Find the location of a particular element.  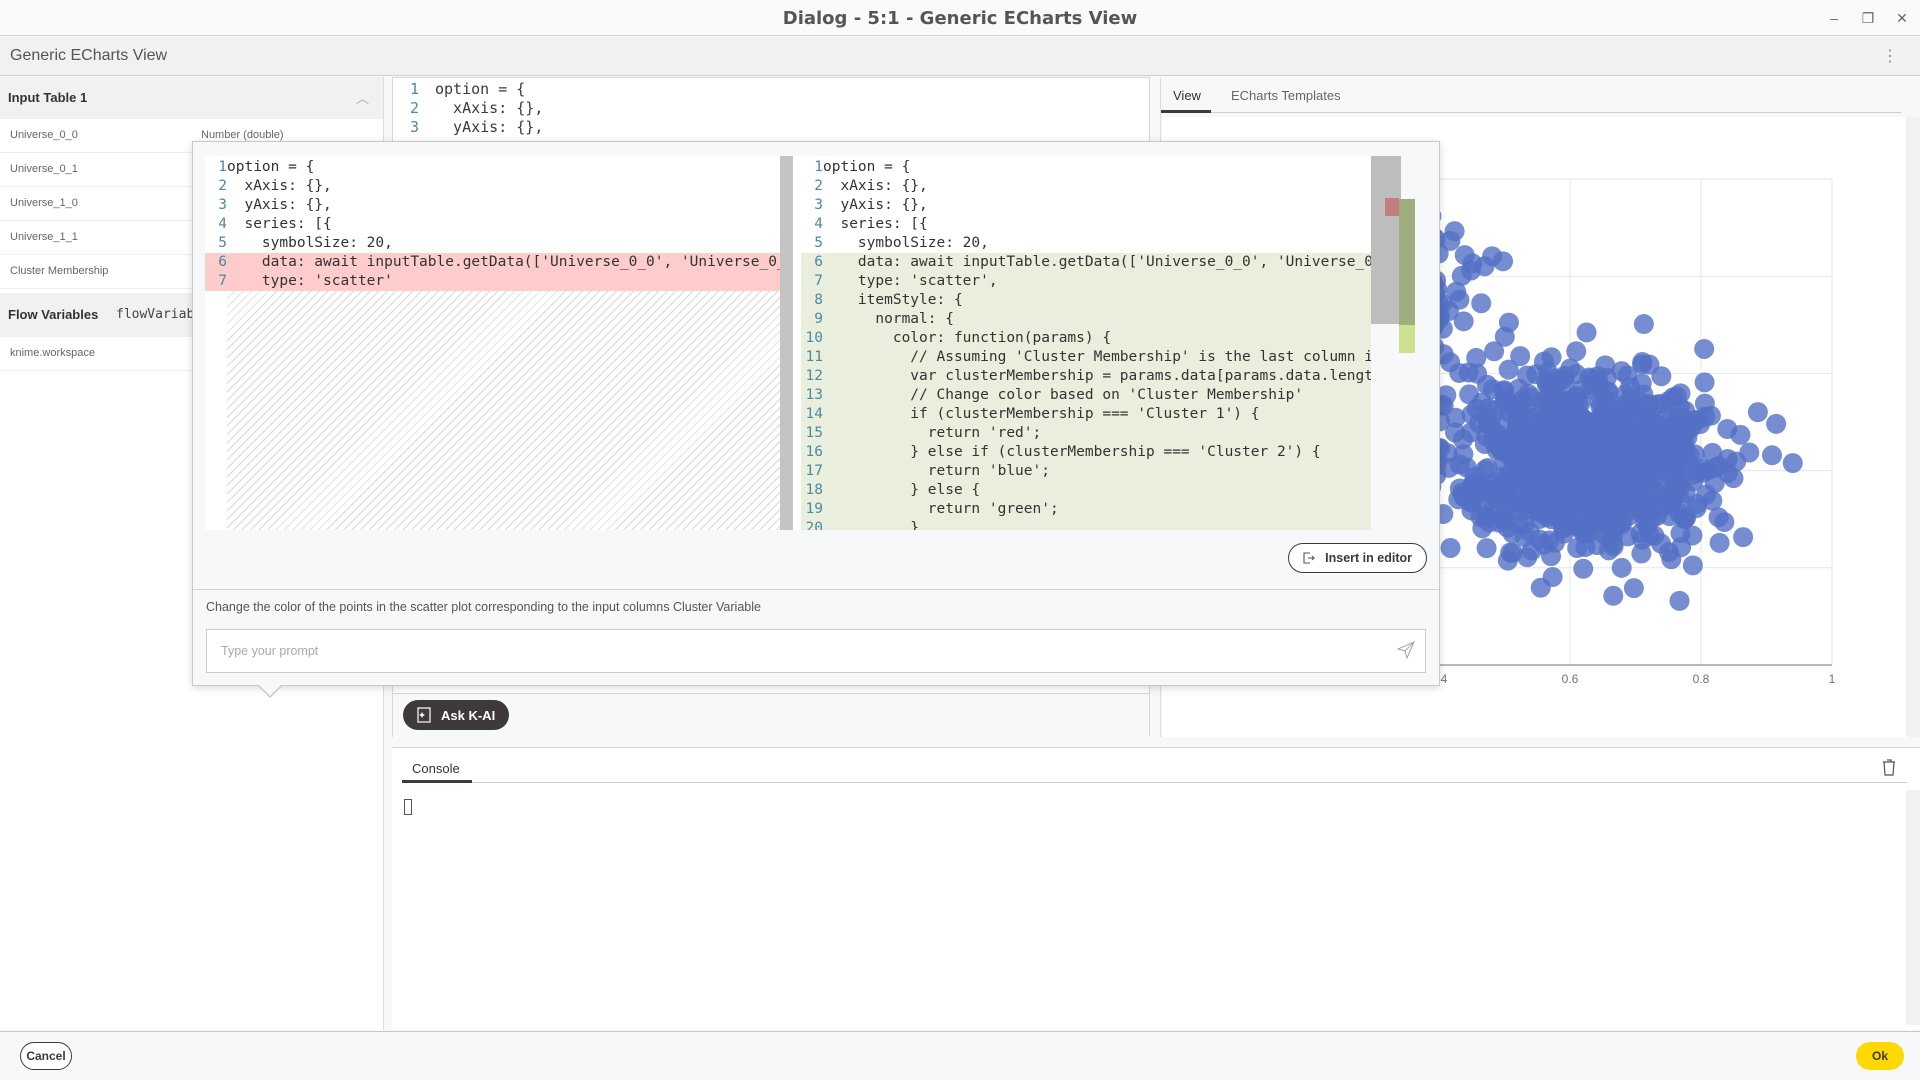

trash-icon is located at coordinates (1889, 767).